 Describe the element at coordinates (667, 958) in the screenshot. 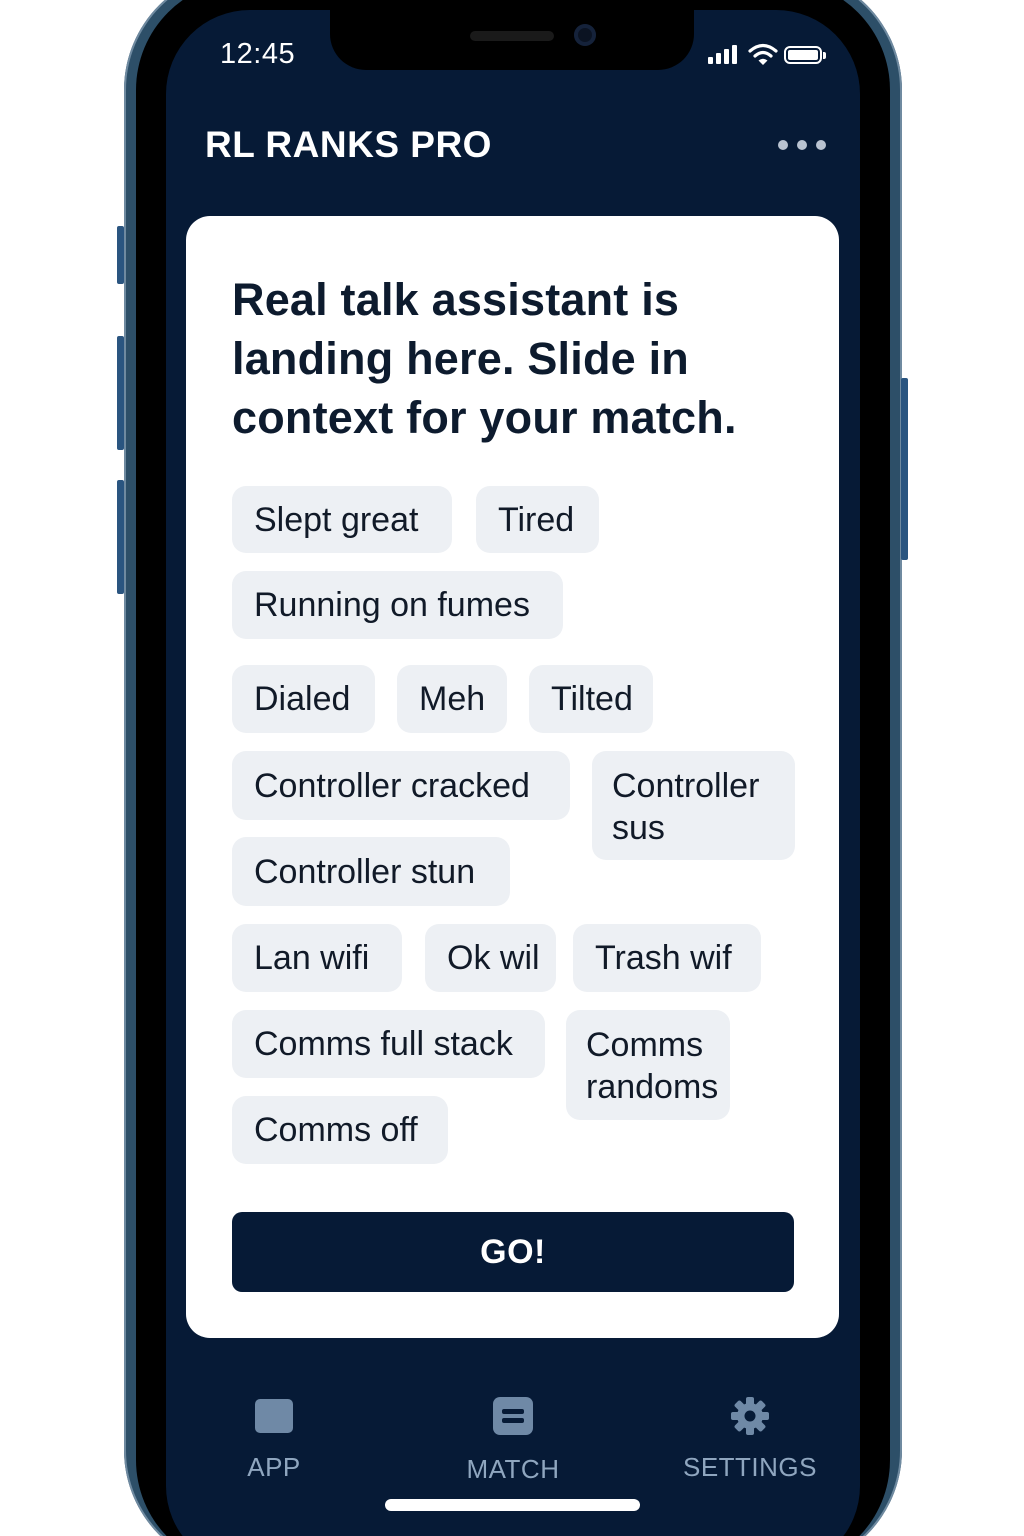

I see `chip-trash-wif: Trash wif` at that location.